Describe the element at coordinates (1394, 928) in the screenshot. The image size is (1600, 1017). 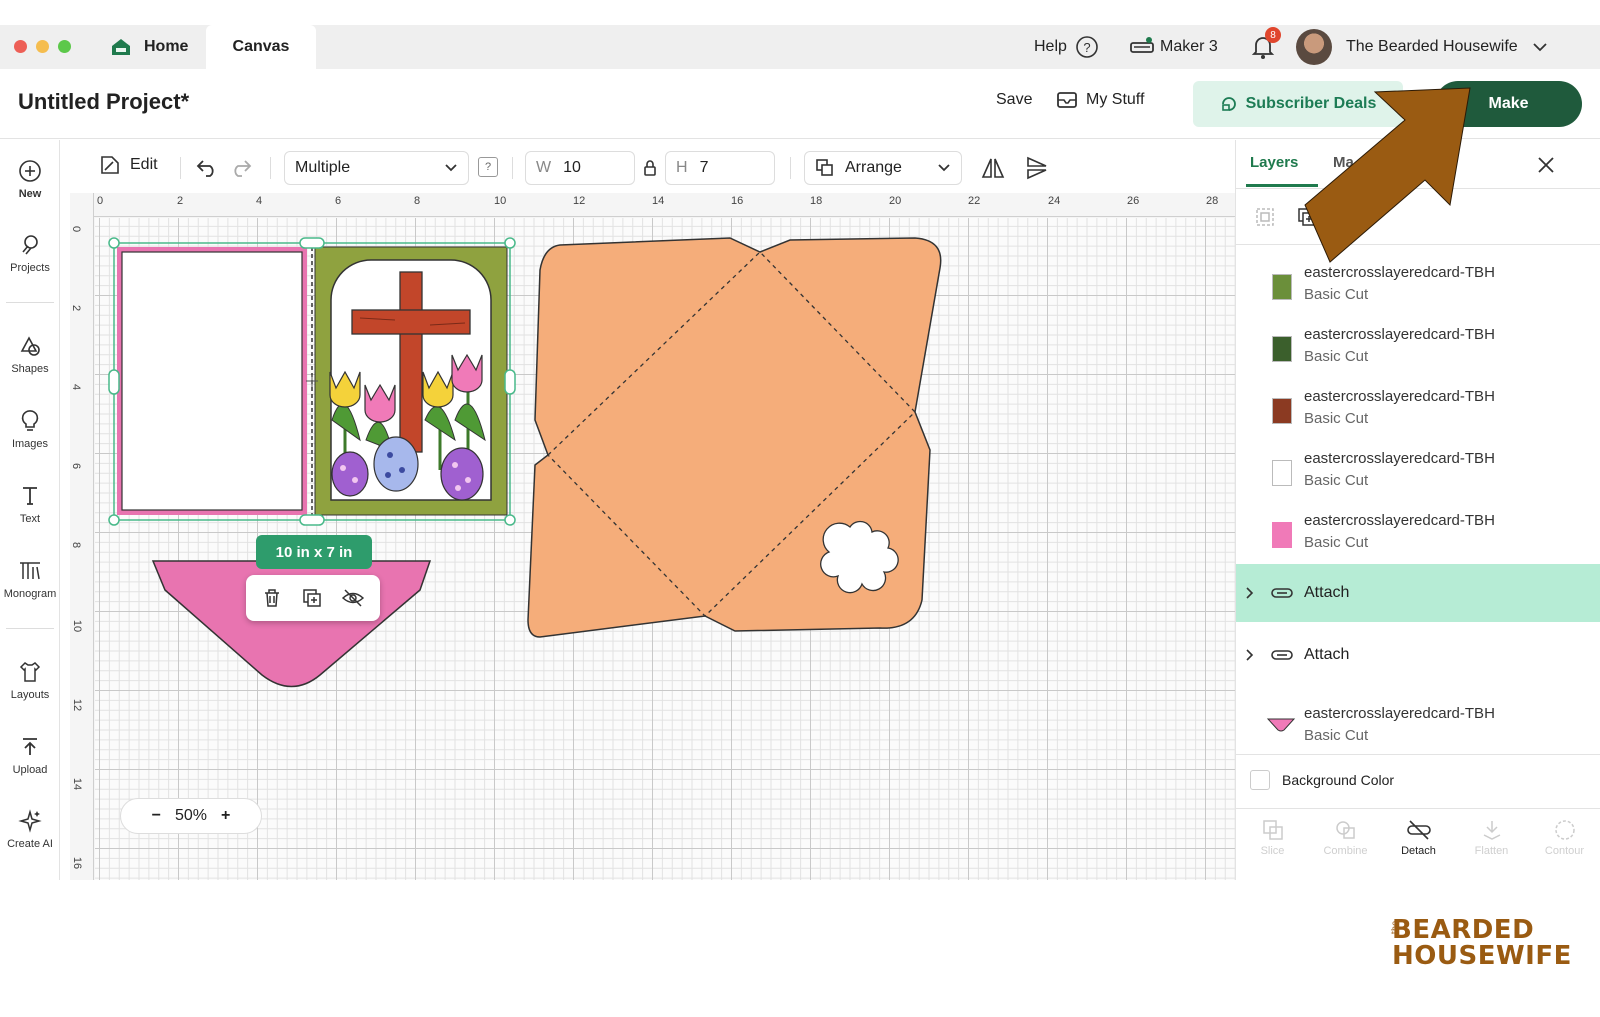
I see `brand-small-text: the` at that location.